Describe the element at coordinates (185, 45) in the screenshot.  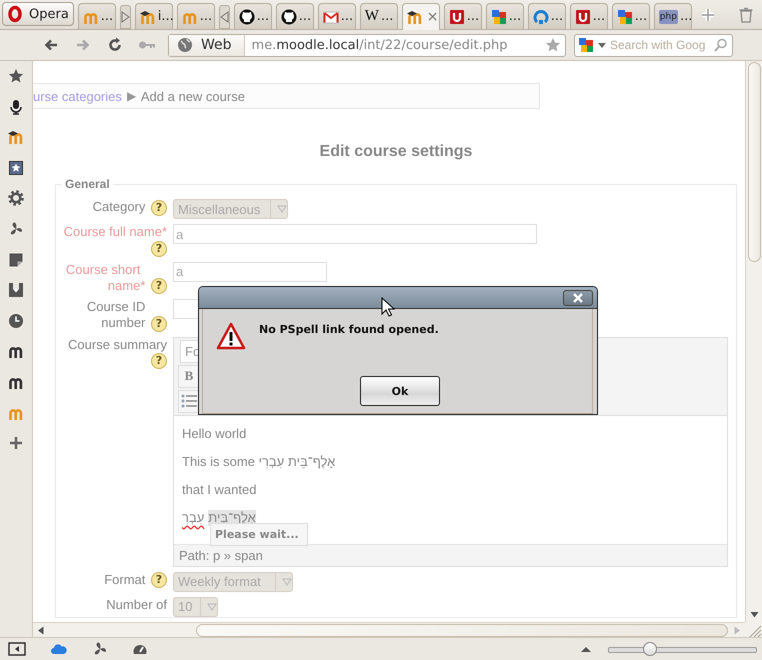
I see `globe-icon` at that location.